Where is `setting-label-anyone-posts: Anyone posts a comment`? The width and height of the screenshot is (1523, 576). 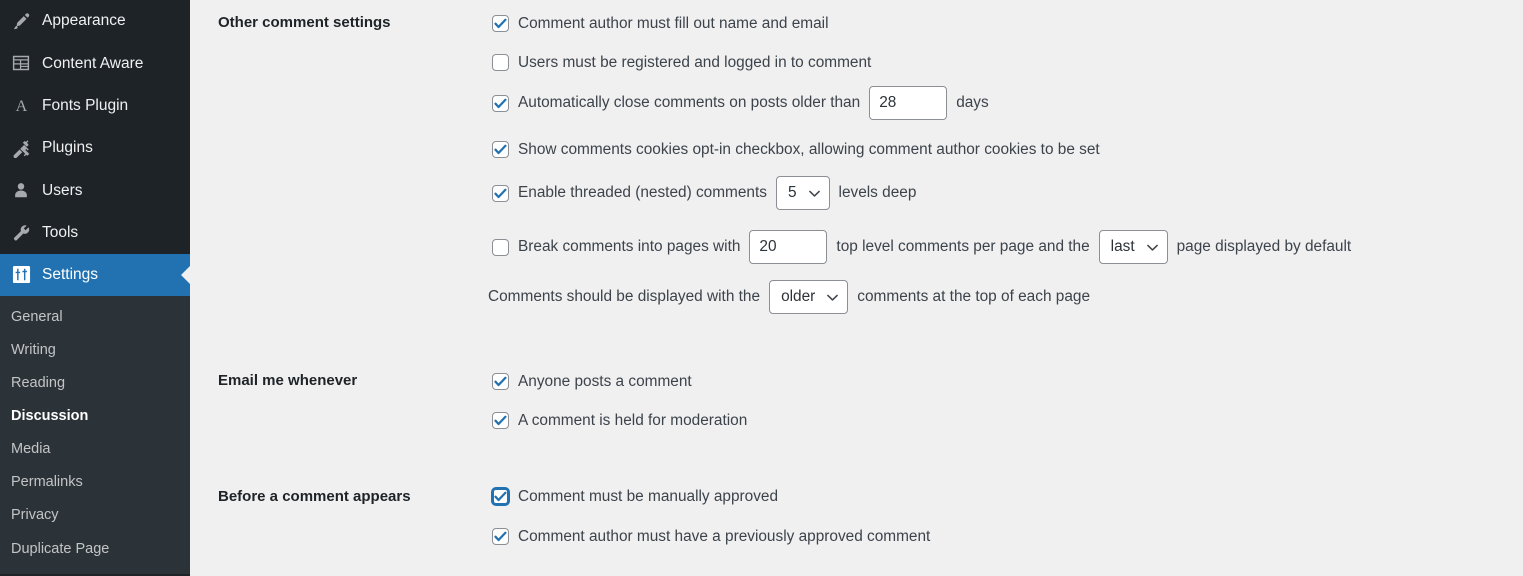 setting-label-anyone-posts: Anyone posts a comment is located at coordinates (605, 381).